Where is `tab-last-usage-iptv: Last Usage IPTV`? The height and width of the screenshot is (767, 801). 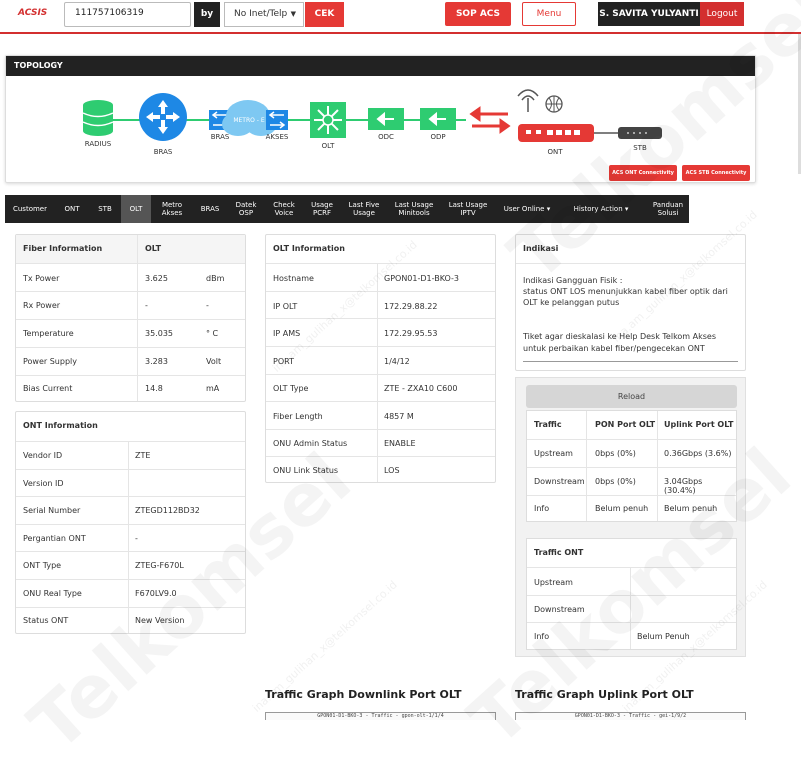
tab-last-usage-iptv: Last Usage IPTV is located at coordinates (468, 209).